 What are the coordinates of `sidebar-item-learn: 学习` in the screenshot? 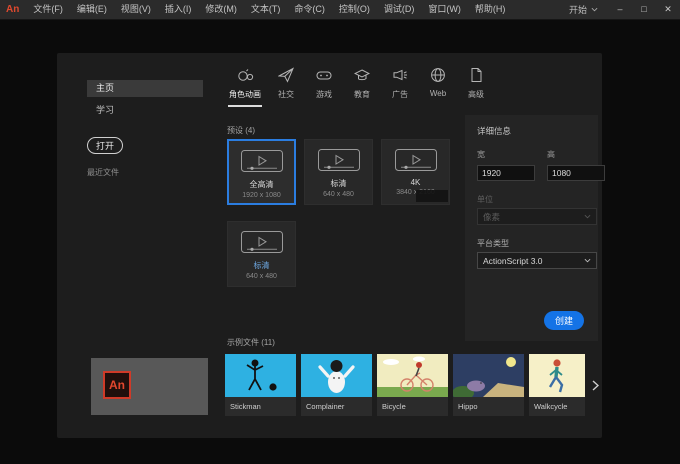 It's located at (145, 110).